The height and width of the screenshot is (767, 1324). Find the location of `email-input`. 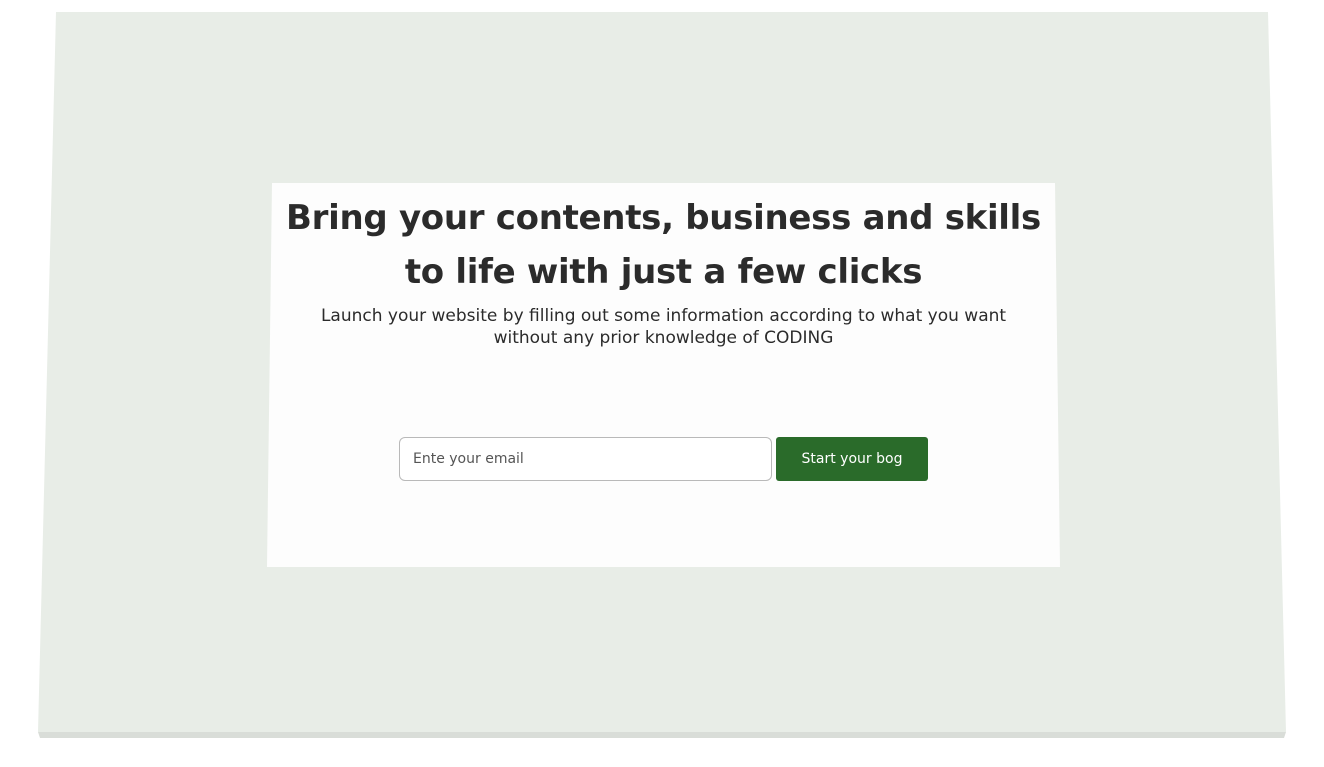

email-input is located at coordinates (585, 459).